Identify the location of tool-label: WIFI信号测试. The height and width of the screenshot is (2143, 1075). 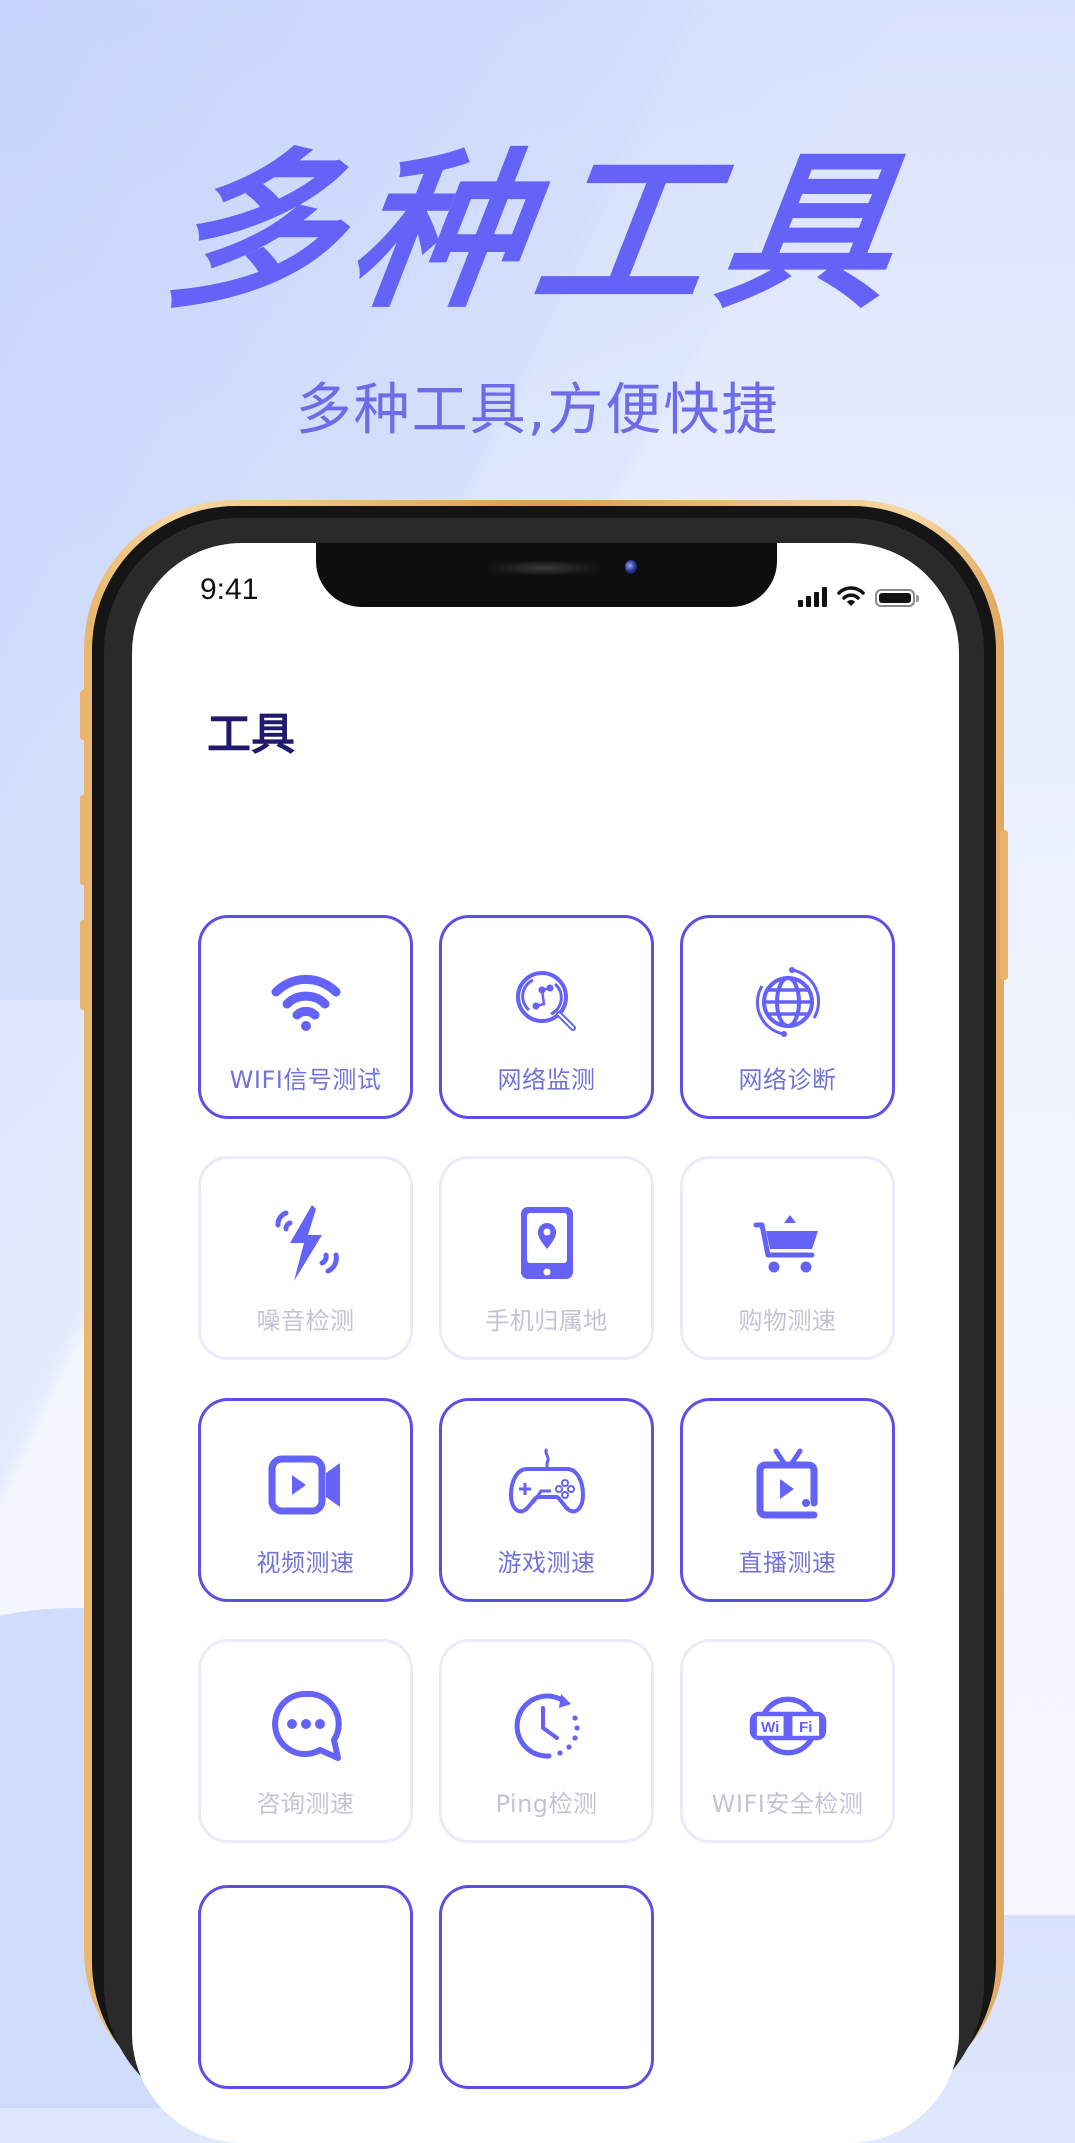
(305, 1080).